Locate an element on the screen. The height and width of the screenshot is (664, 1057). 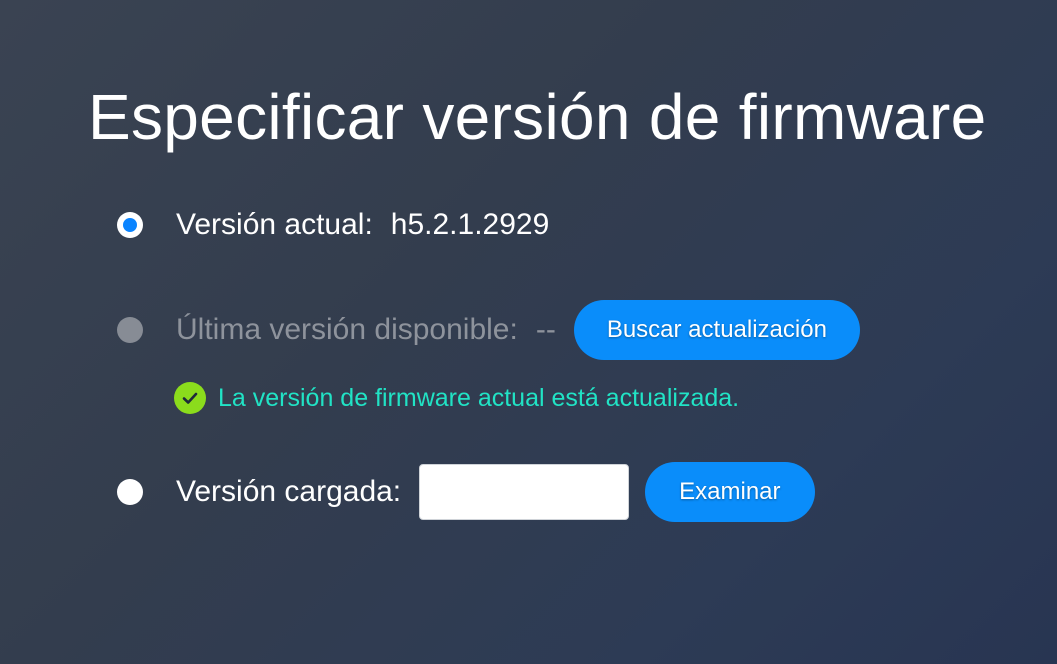
check-circle-icon is located at coordinates (190, 398).